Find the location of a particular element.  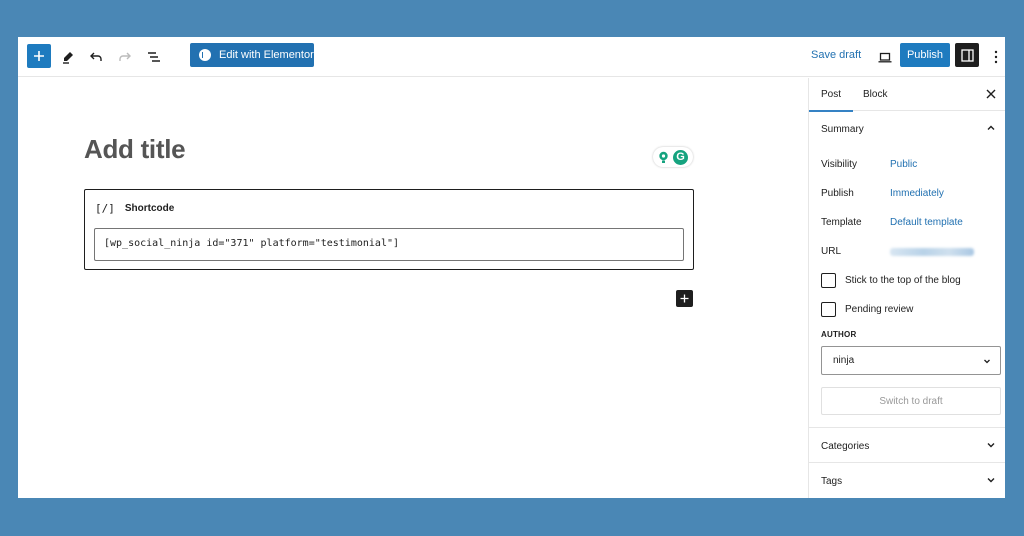

template-label: Template is located at coordinates (841, 222).